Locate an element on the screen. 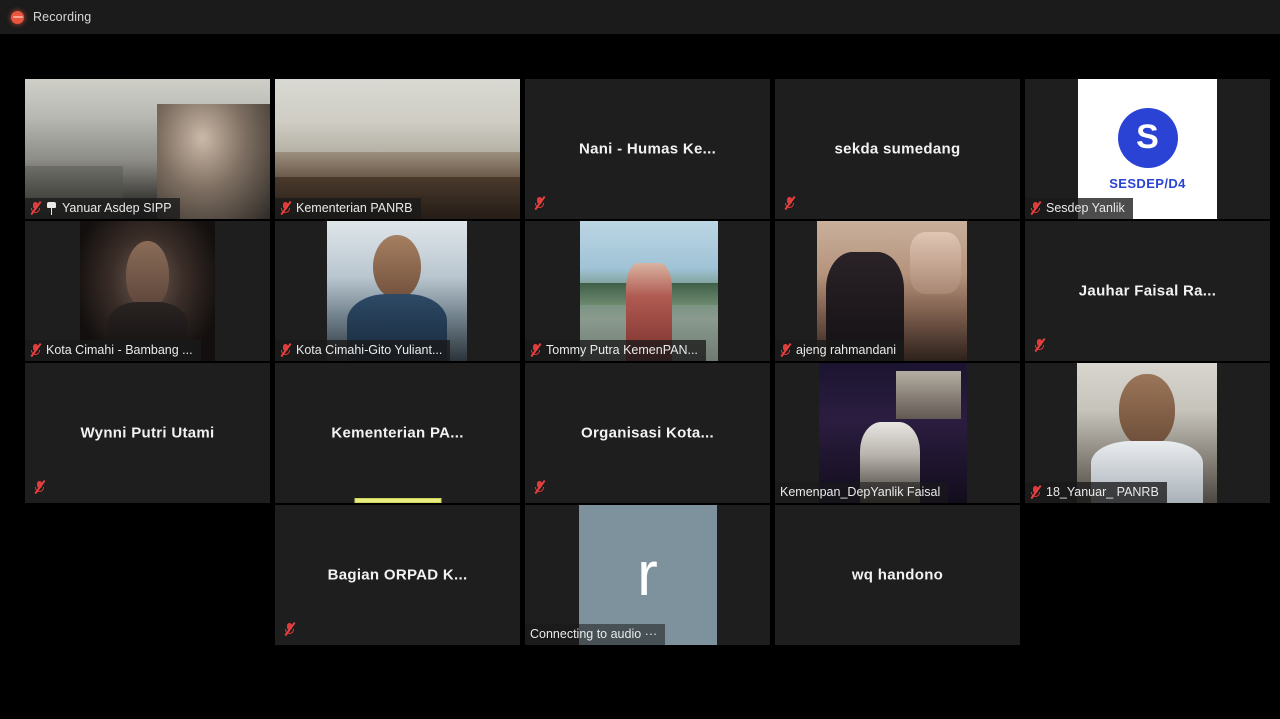 The image size is (1280, 719). participant-name-bar: Yanuar Asdep SIPP is located at coordinates (102, 208).